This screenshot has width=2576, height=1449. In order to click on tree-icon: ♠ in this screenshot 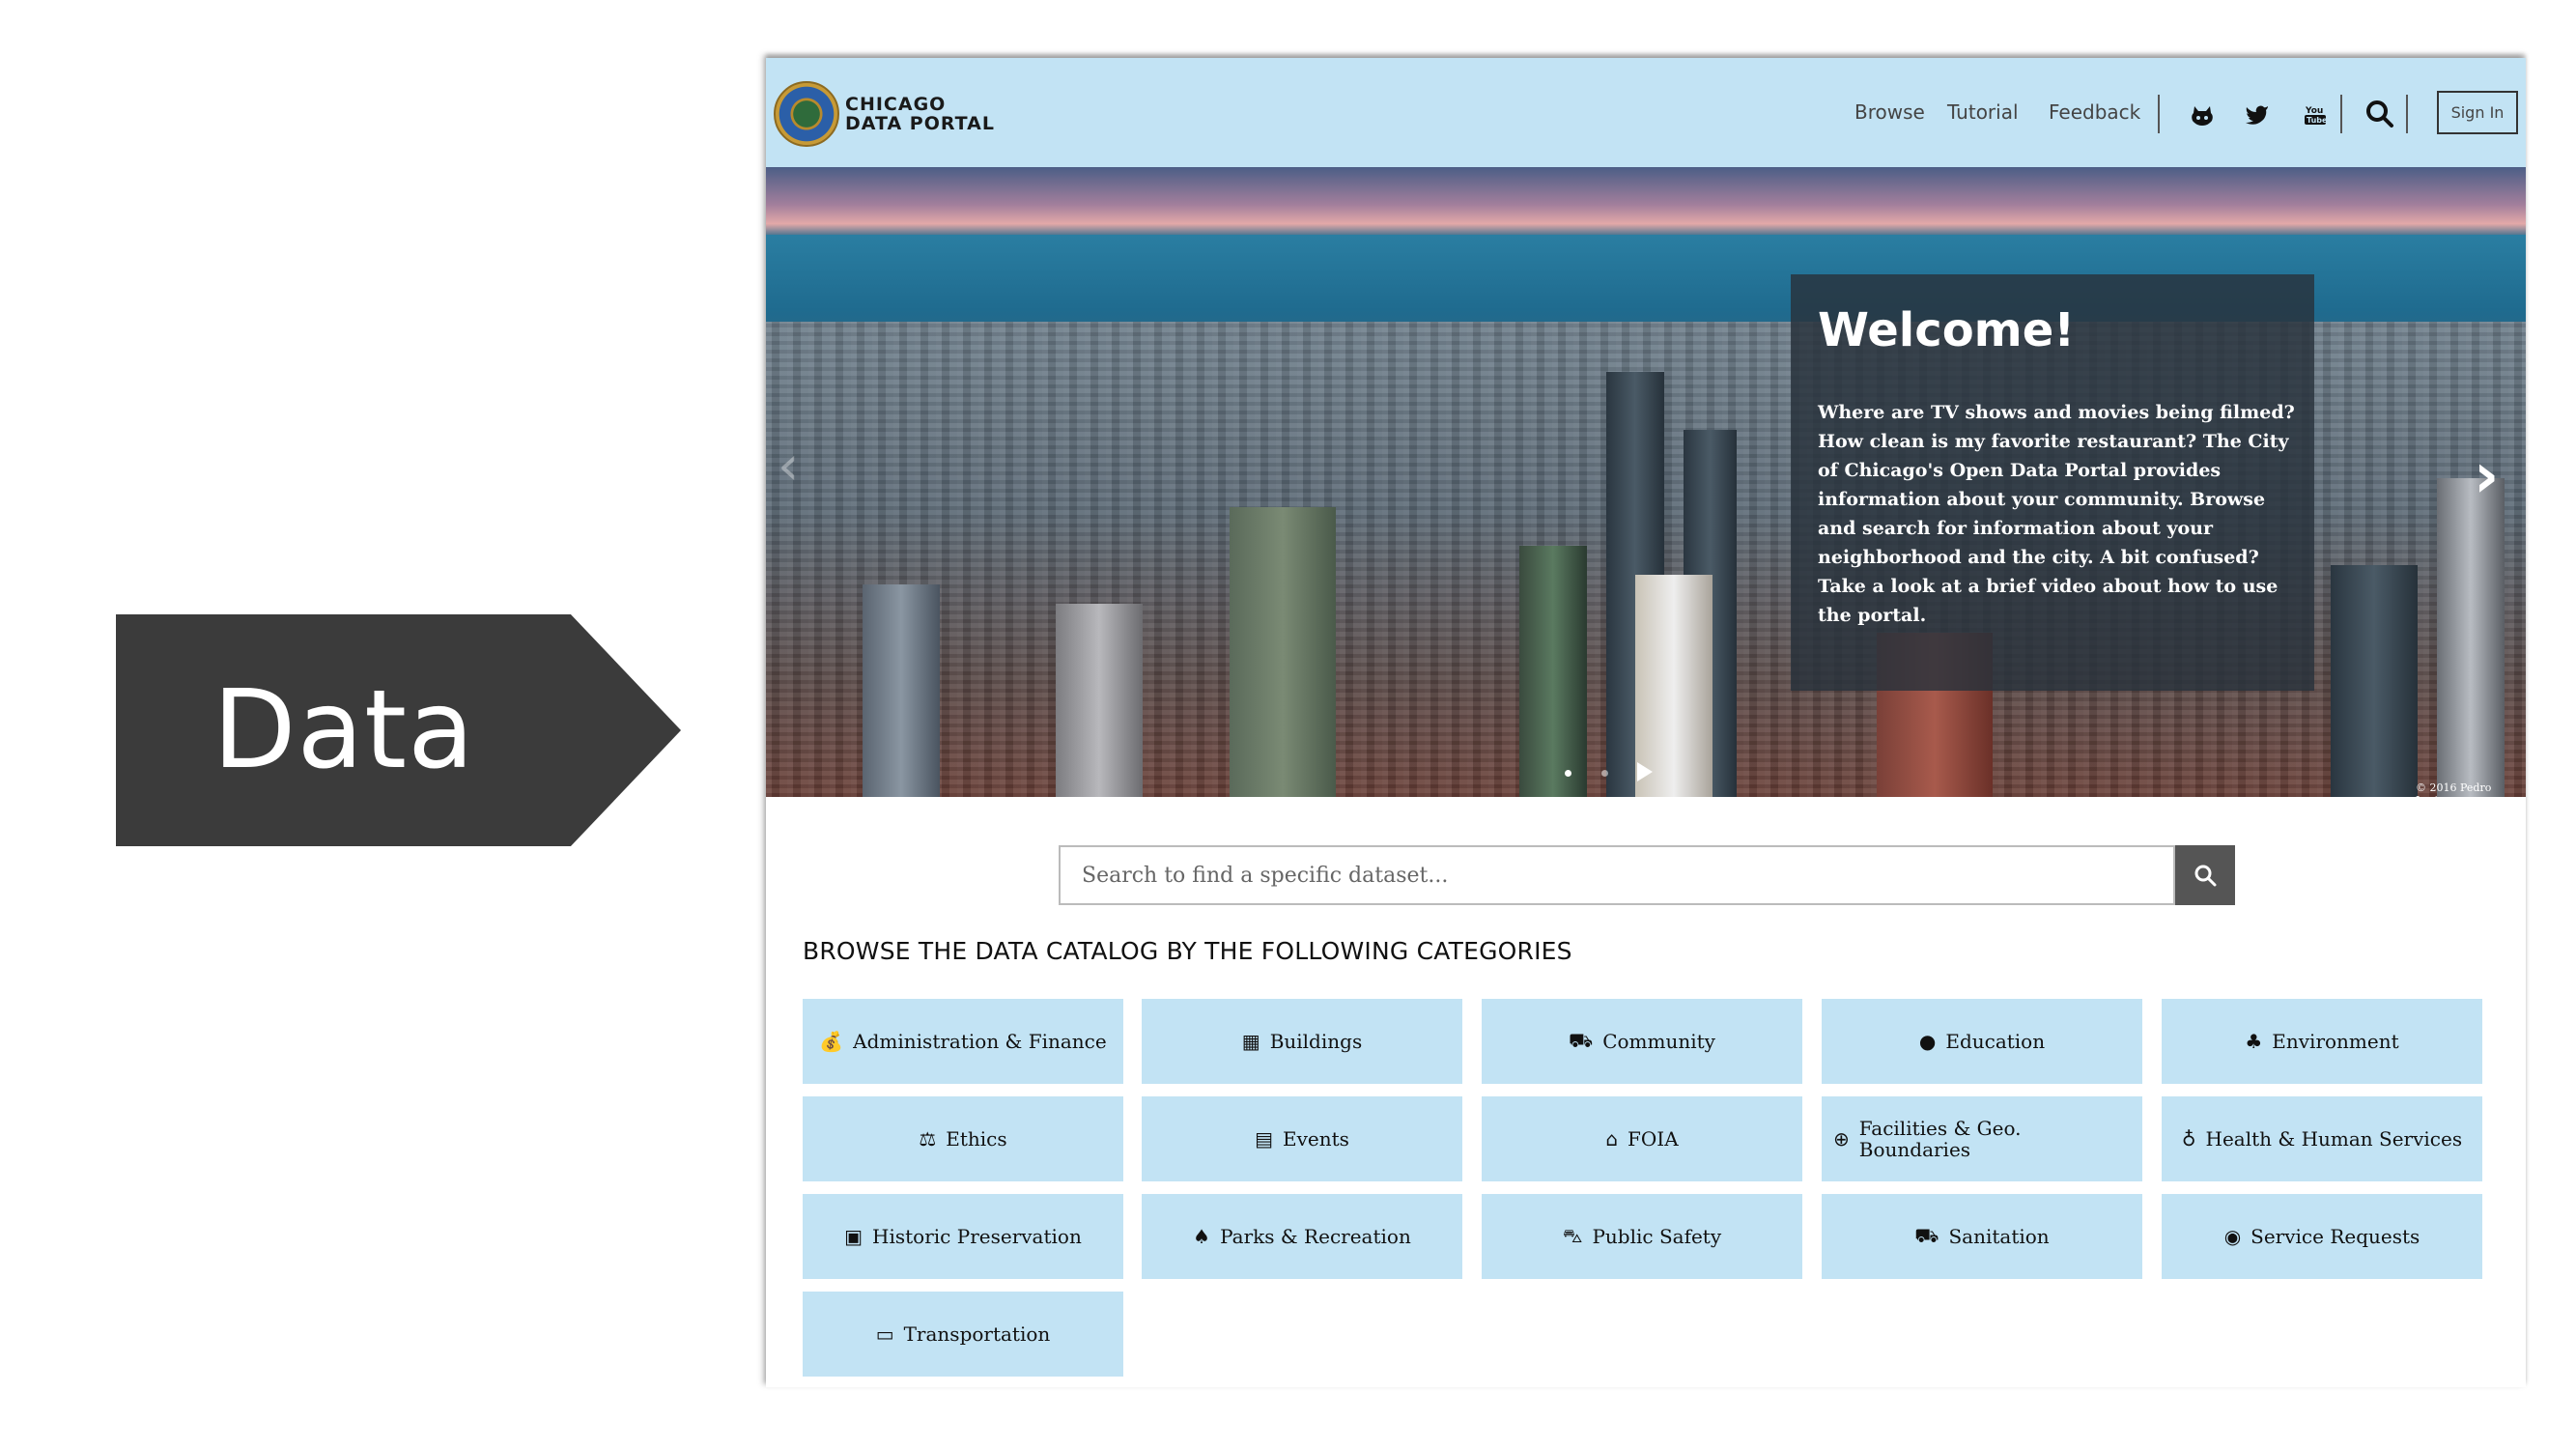, I will do `click(1202, 1236)`.